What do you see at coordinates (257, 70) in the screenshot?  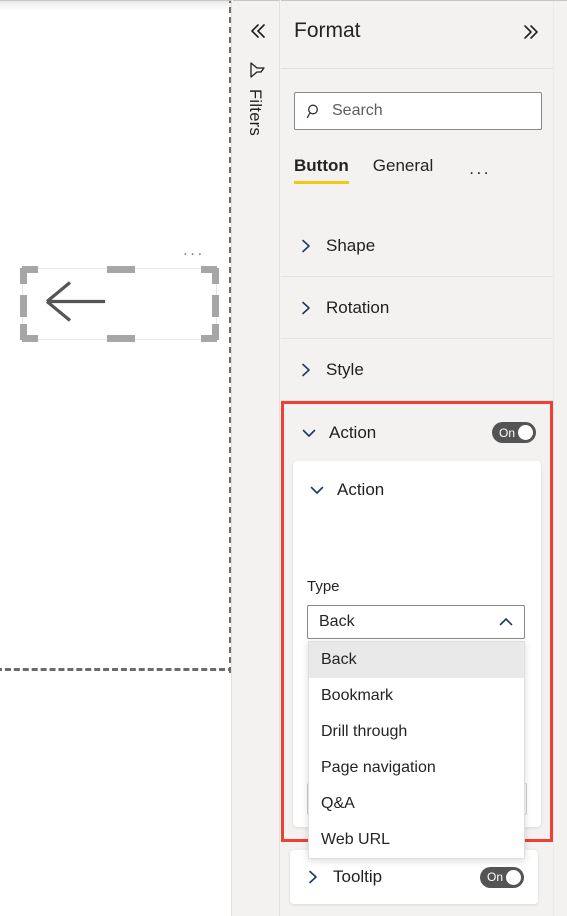 I see `filter-funnel-icon` at bounding box center [257, 70].